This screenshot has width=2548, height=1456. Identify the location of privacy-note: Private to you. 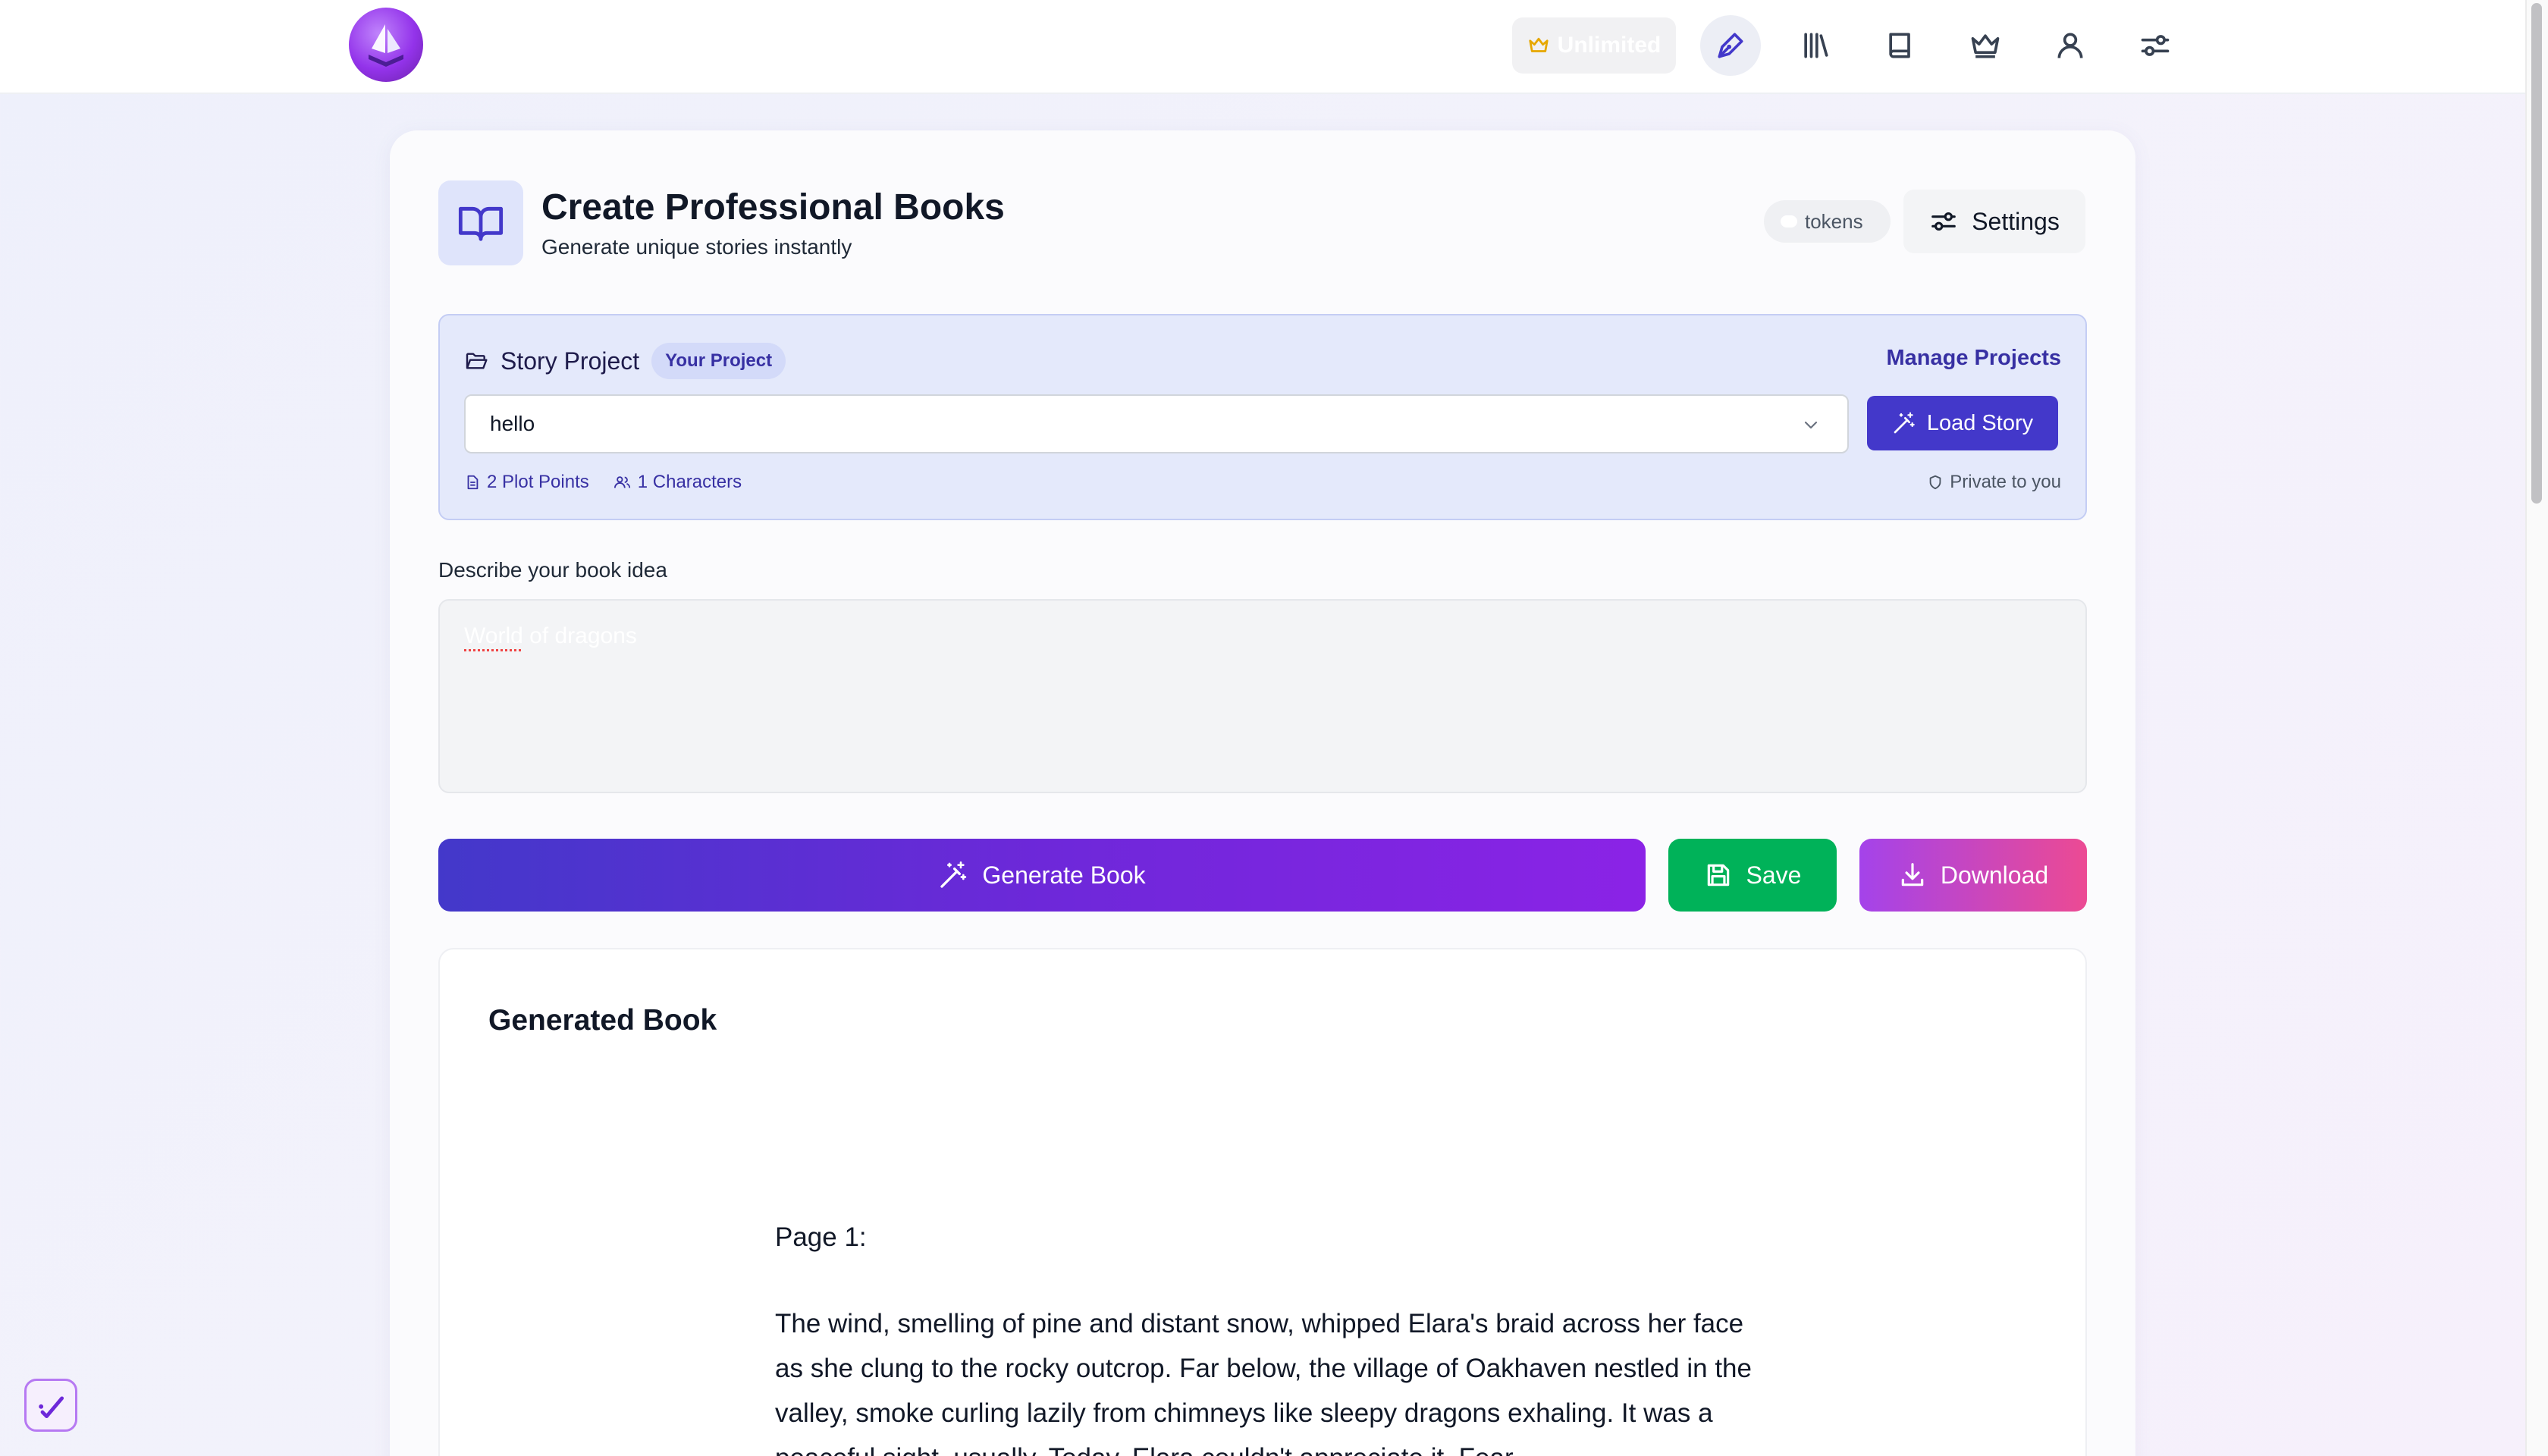
(1994, 482).